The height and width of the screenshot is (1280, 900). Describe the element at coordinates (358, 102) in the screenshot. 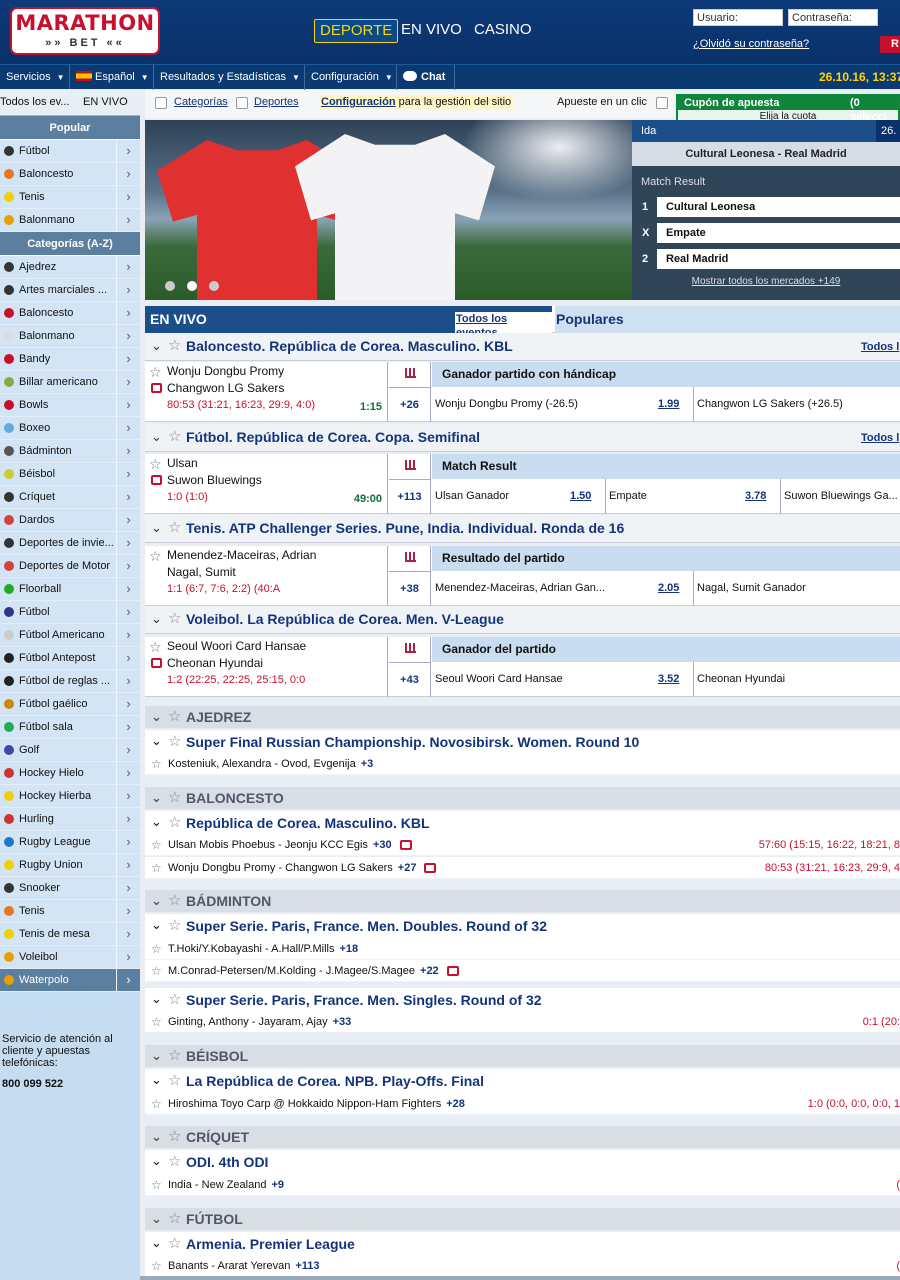

I see `config-link: Configuración` at that location.